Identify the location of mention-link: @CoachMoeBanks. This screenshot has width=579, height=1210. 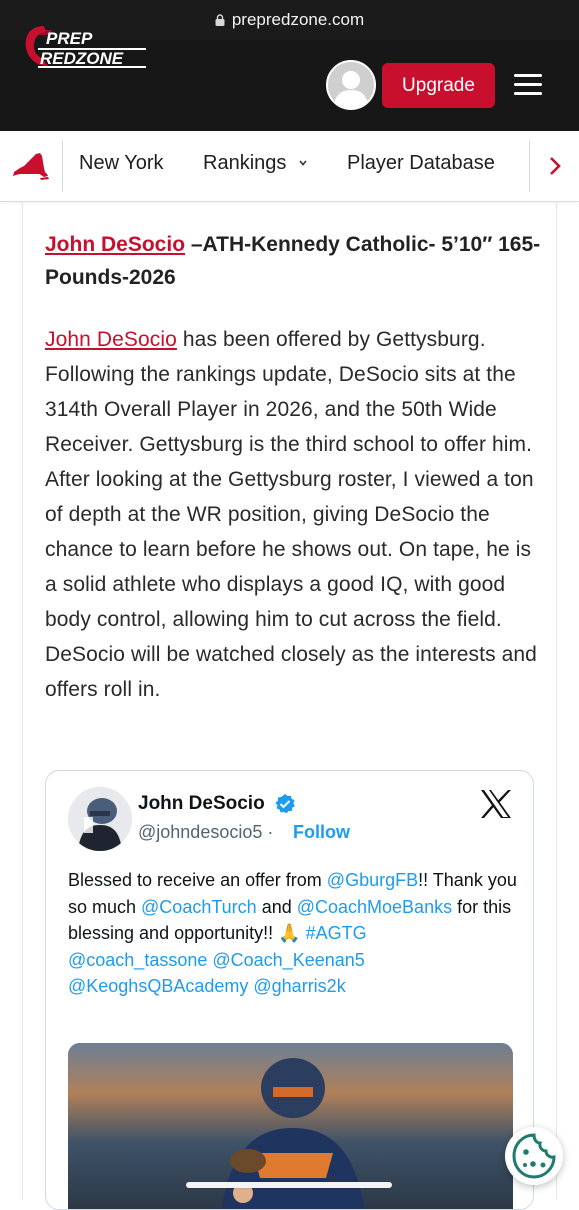
(374, 907).